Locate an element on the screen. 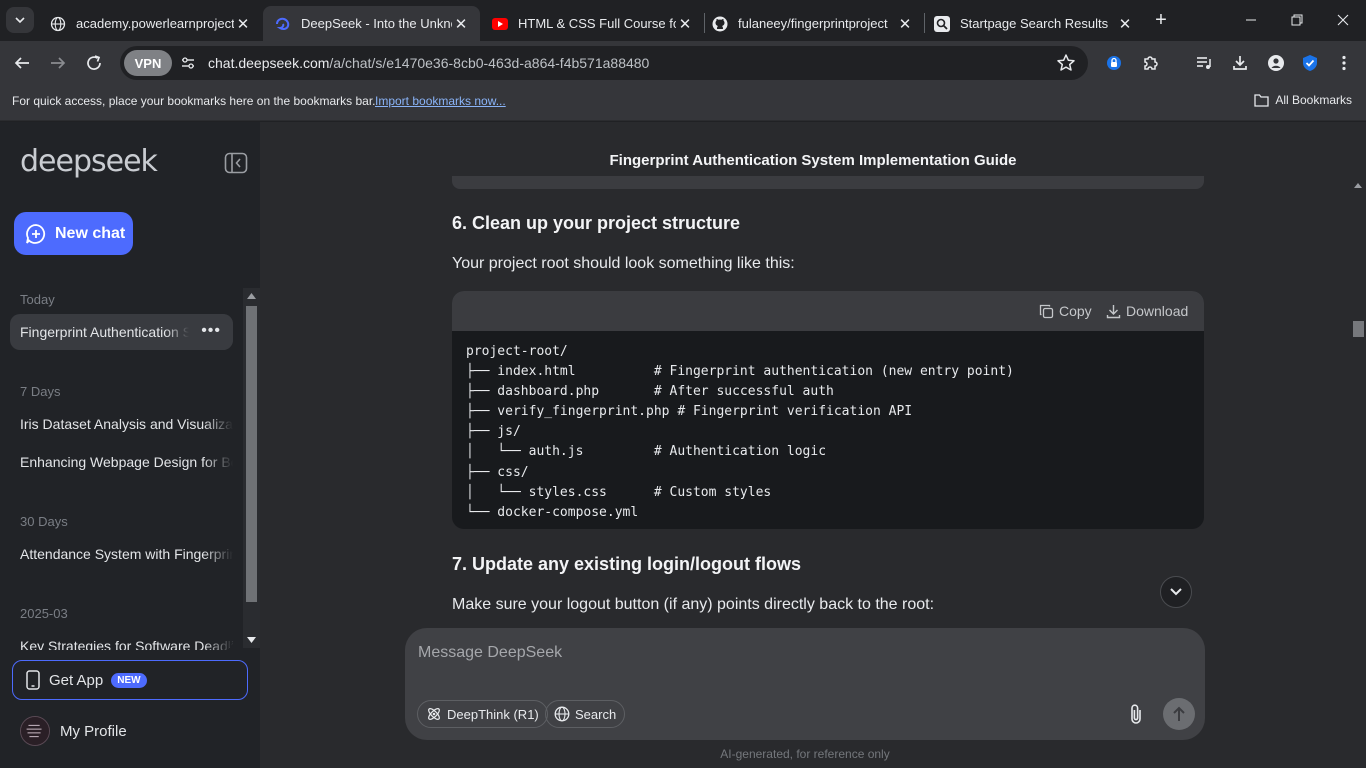 This screenshot has height=768, width=1366. deepseek-whale-icon is located at coordinates (283, 24).